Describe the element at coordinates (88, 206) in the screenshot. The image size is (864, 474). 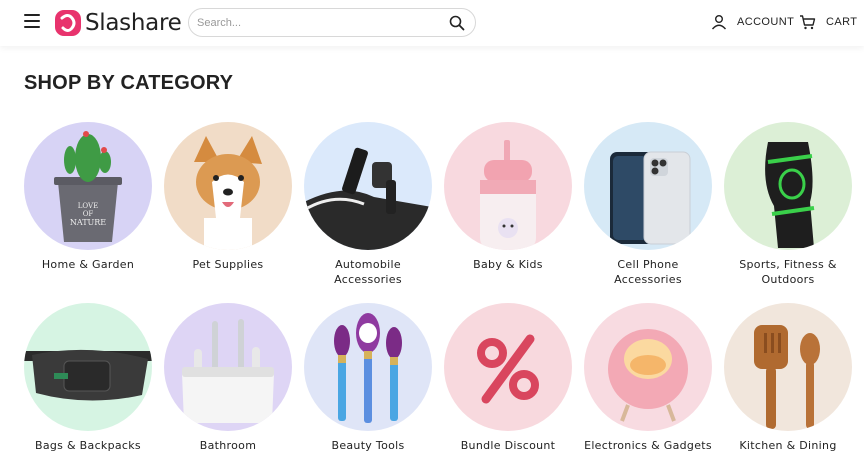
I see `svg-text: LOVE` at that location.